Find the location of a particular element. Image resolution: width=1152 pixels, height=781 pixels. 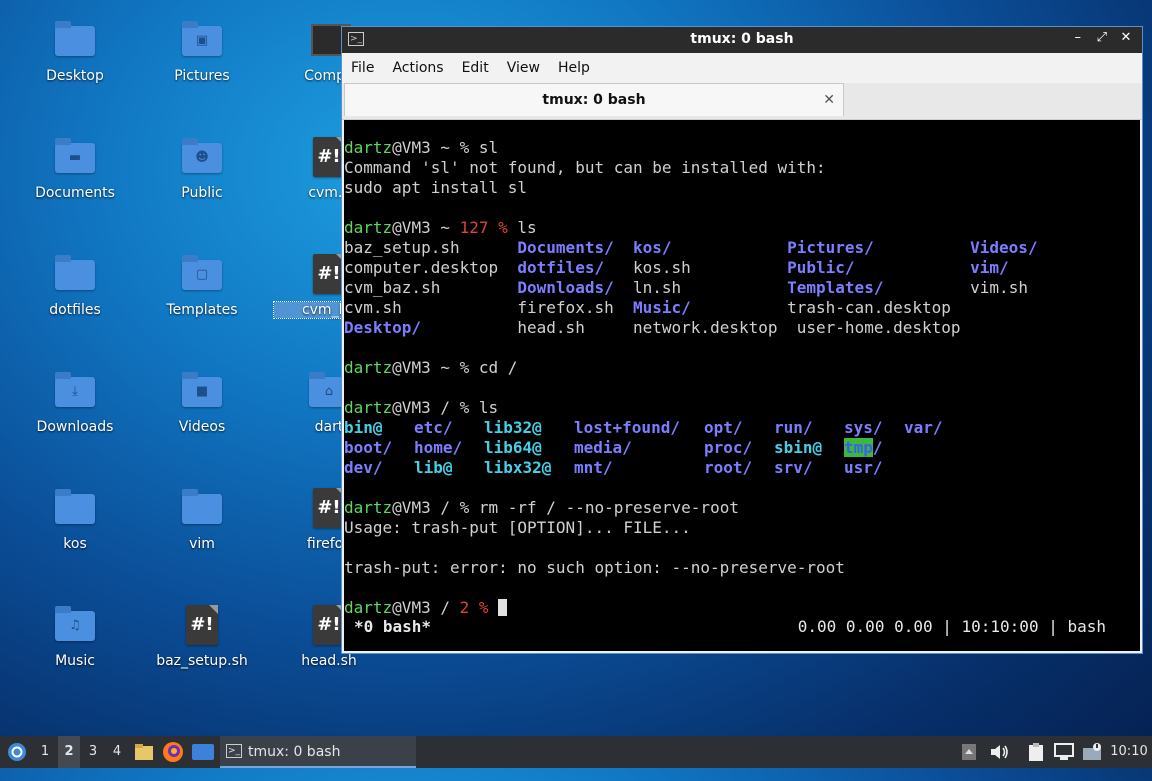

firefox-launcher is located at coordinates (174, 752).